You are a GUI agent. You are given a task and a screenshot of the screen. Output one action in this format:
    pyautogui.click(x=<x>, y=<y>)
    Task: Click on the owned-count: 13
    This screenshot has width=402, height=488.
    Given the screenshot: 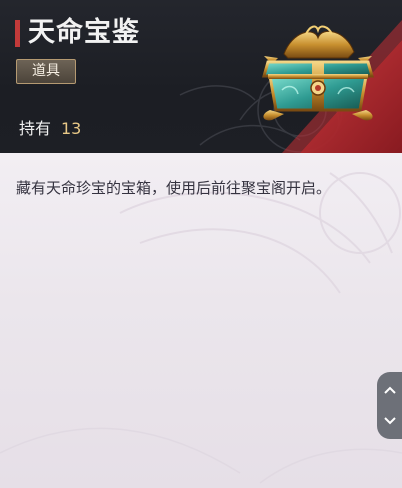 What is the action you would take?
    pyautogui.click(x=71, y=128)
    